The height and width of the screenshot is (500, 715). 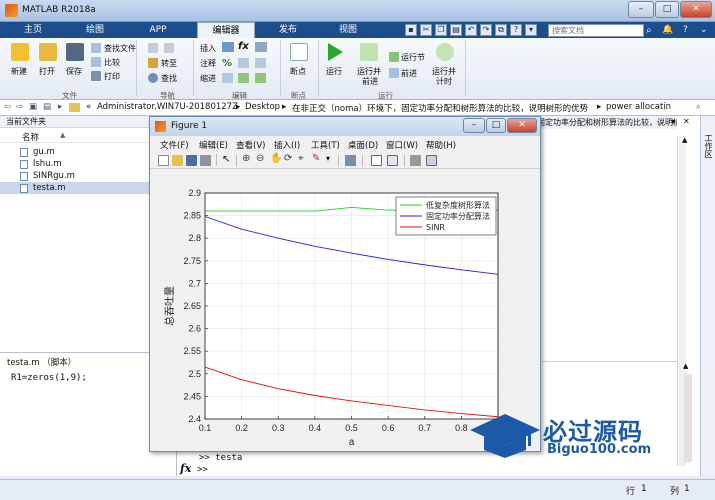 I want to click on close-button: ✕, so click(x=696, y=9).